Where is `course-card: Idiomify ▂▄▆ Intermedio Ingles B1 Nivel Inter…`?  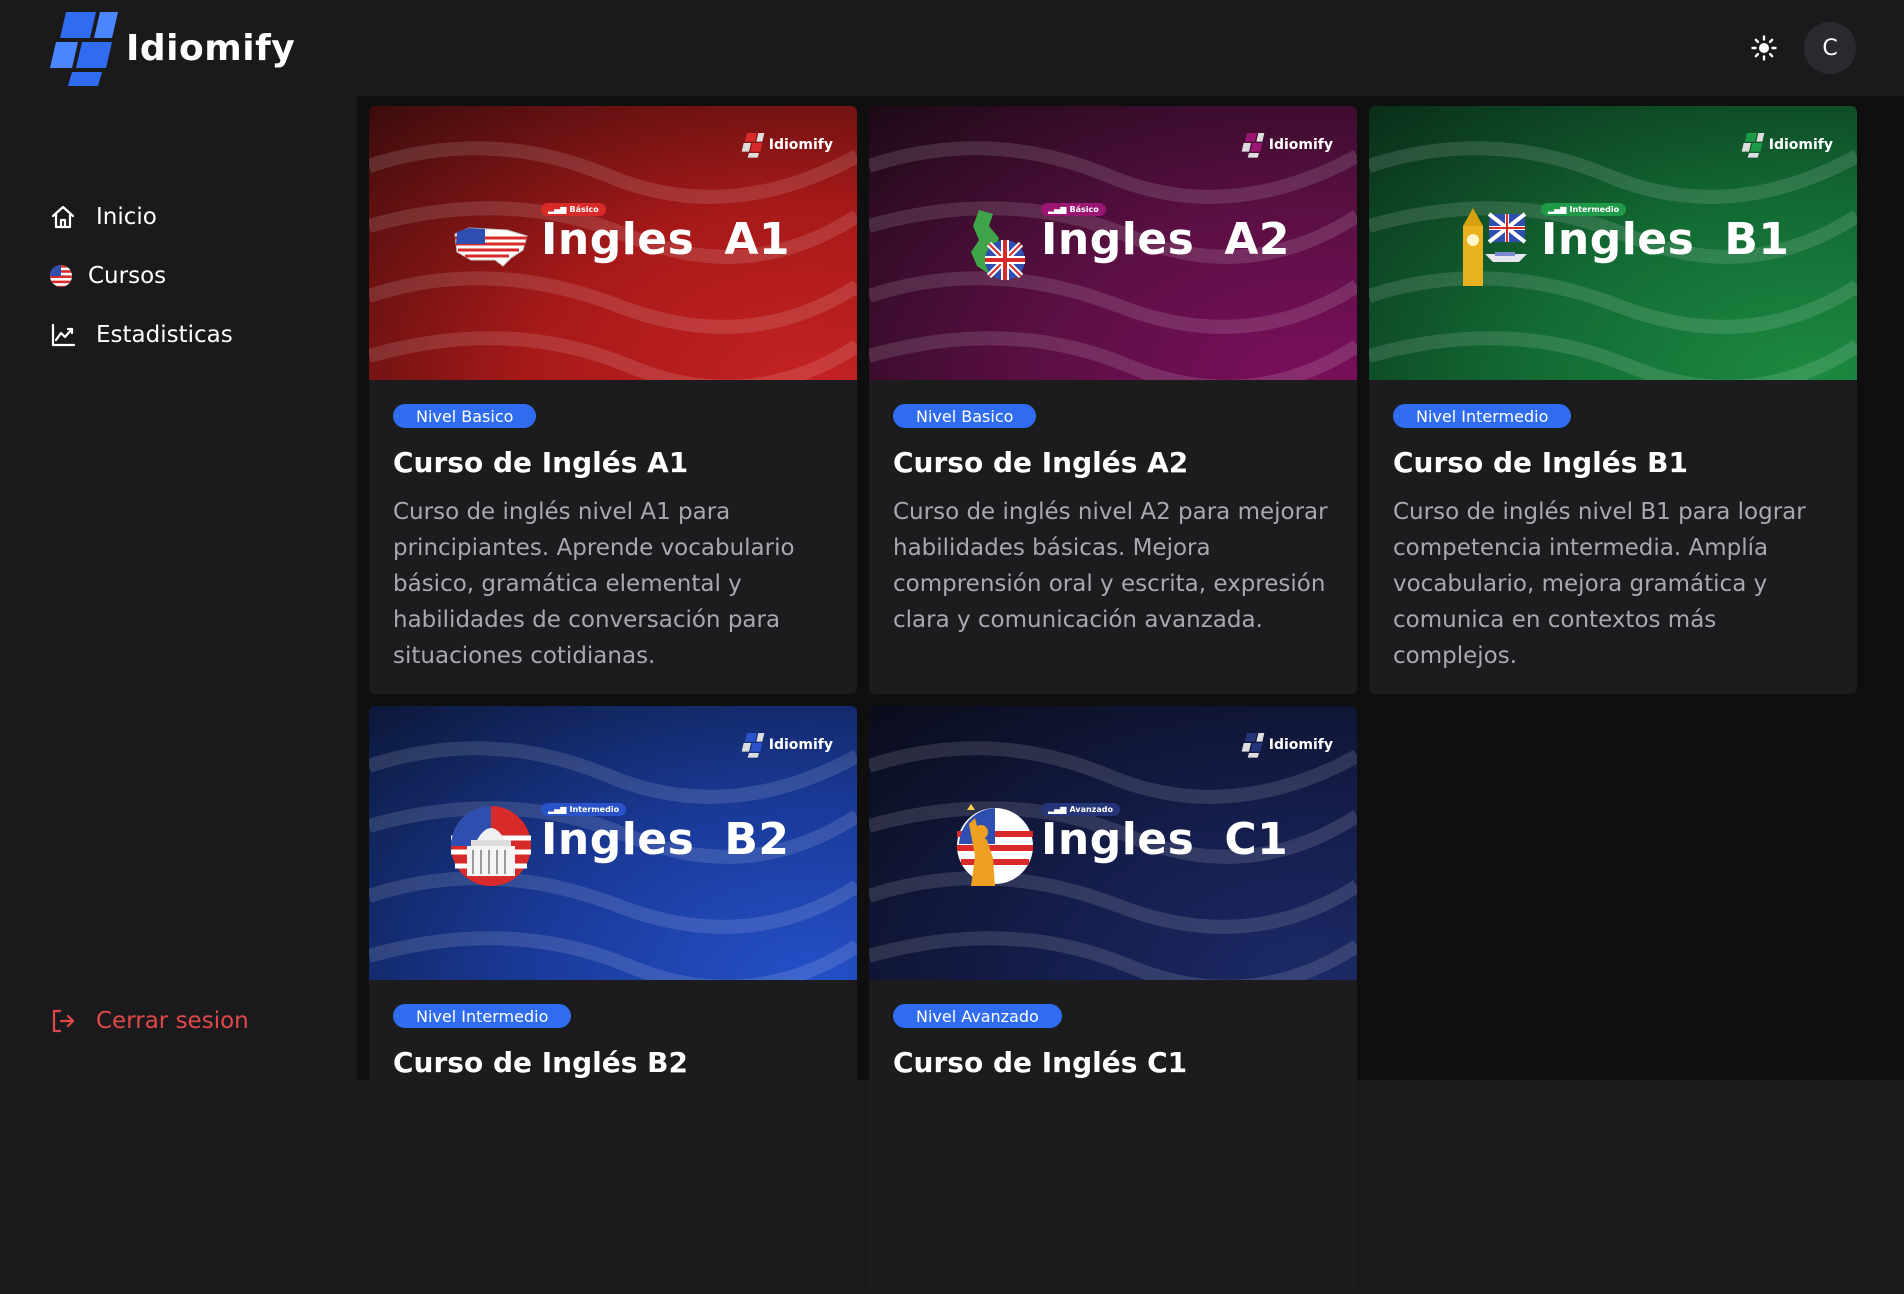
course-card: Idiomify ▂▄▆ Intermedio Ingles B1 Nivel Inter… is located at coordinates (1613, 400).